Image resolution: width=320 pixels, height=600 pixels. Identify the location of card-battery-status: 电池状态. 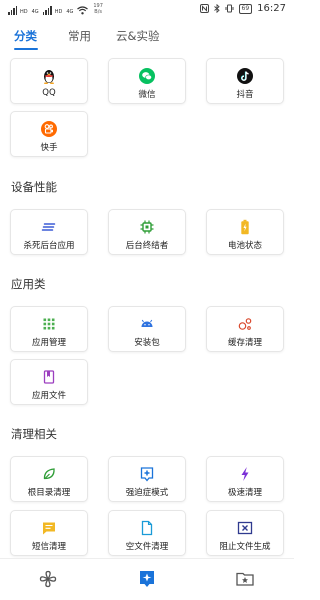
(245, 232).